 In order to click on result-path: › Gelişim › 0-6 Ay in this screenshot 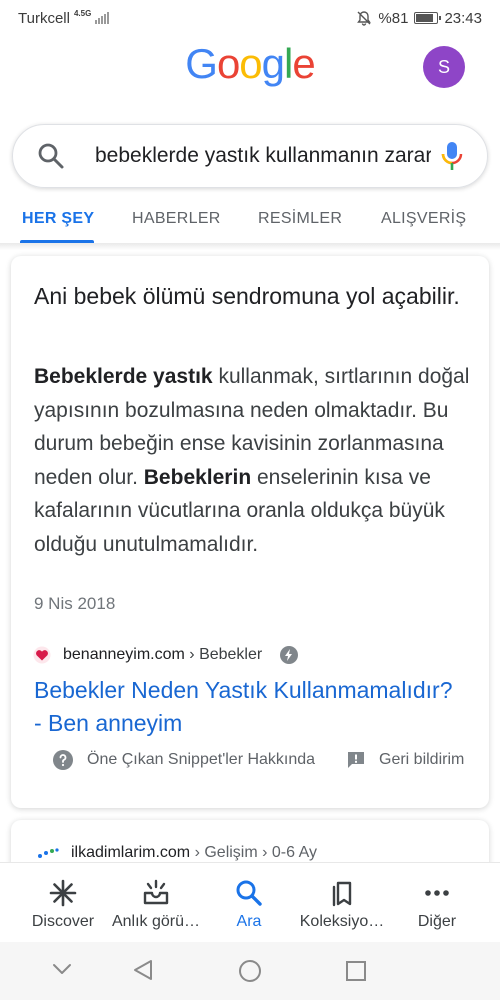, I will do `click(253, 852)`.